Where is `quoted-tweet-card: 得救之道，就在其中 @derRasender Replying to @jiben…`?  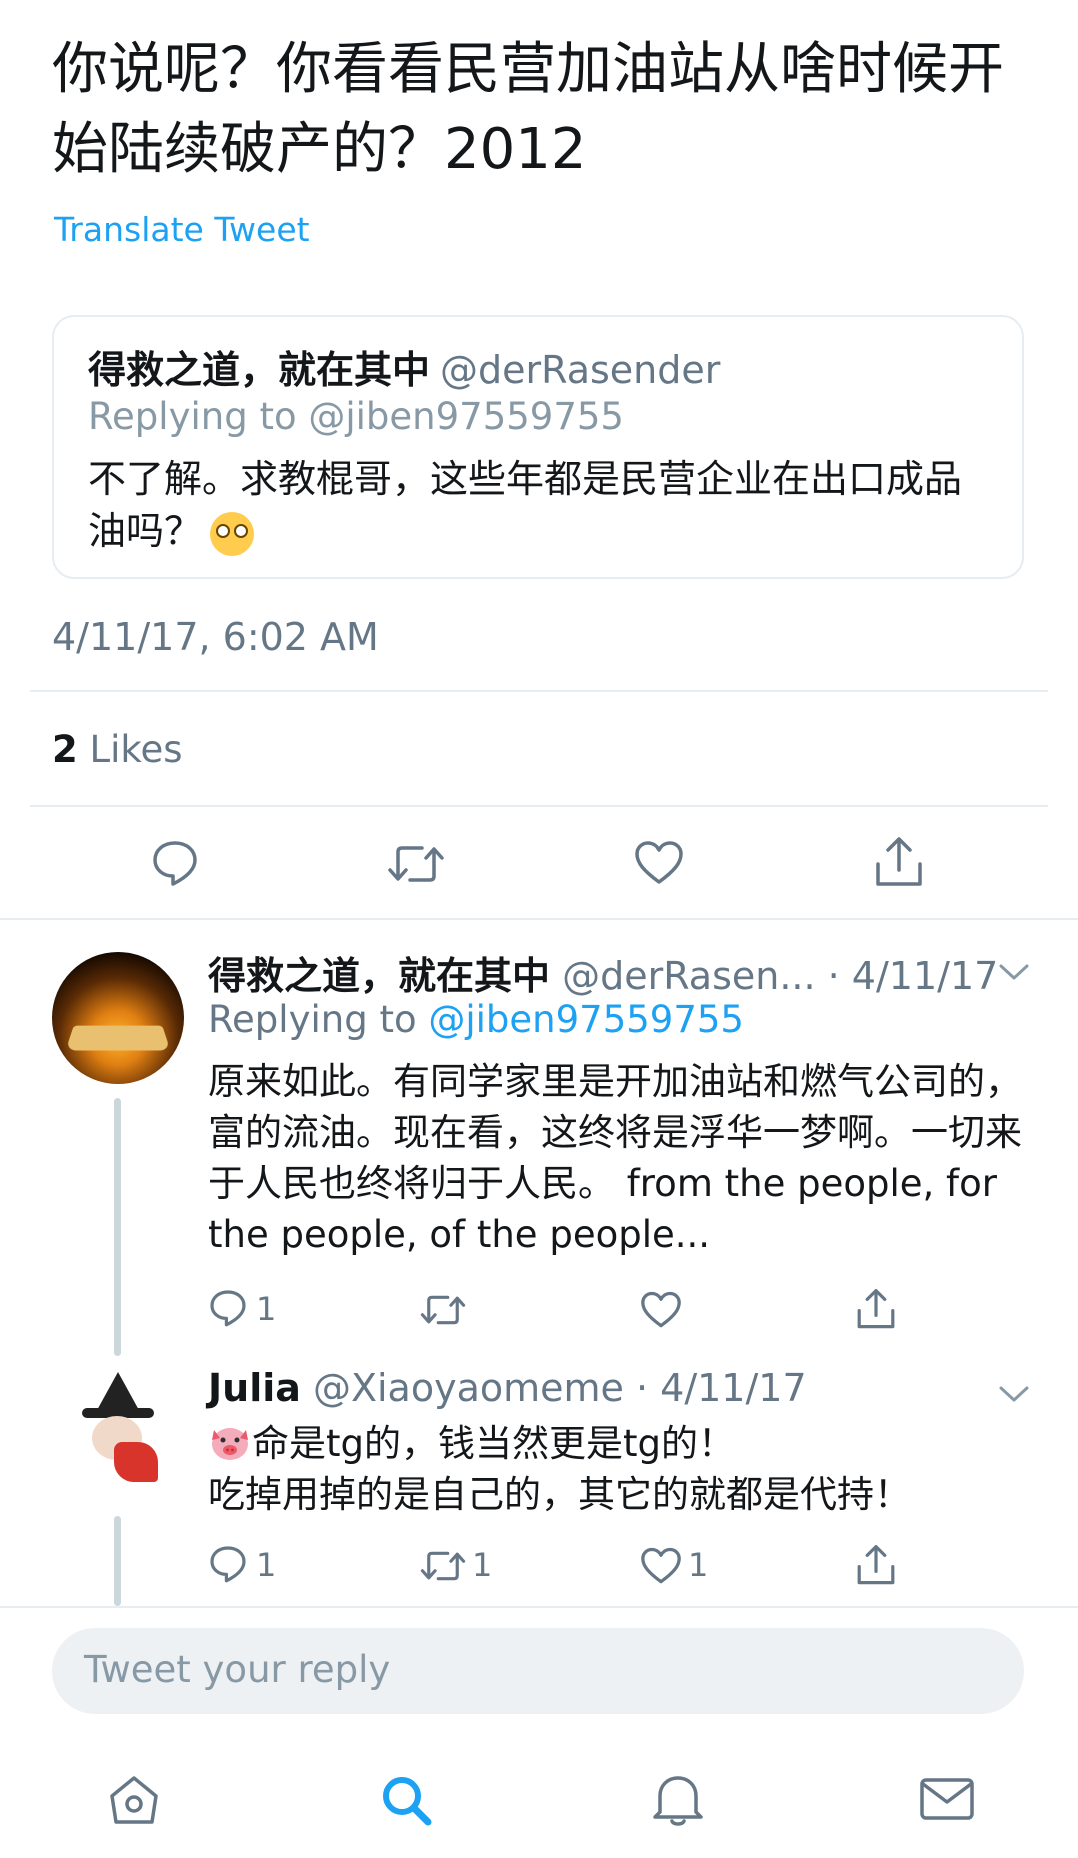
quoted-tweet-card: 得救之道，就在其中 @derRasender Replying to @jiben… is located at coordinates (538, 447).